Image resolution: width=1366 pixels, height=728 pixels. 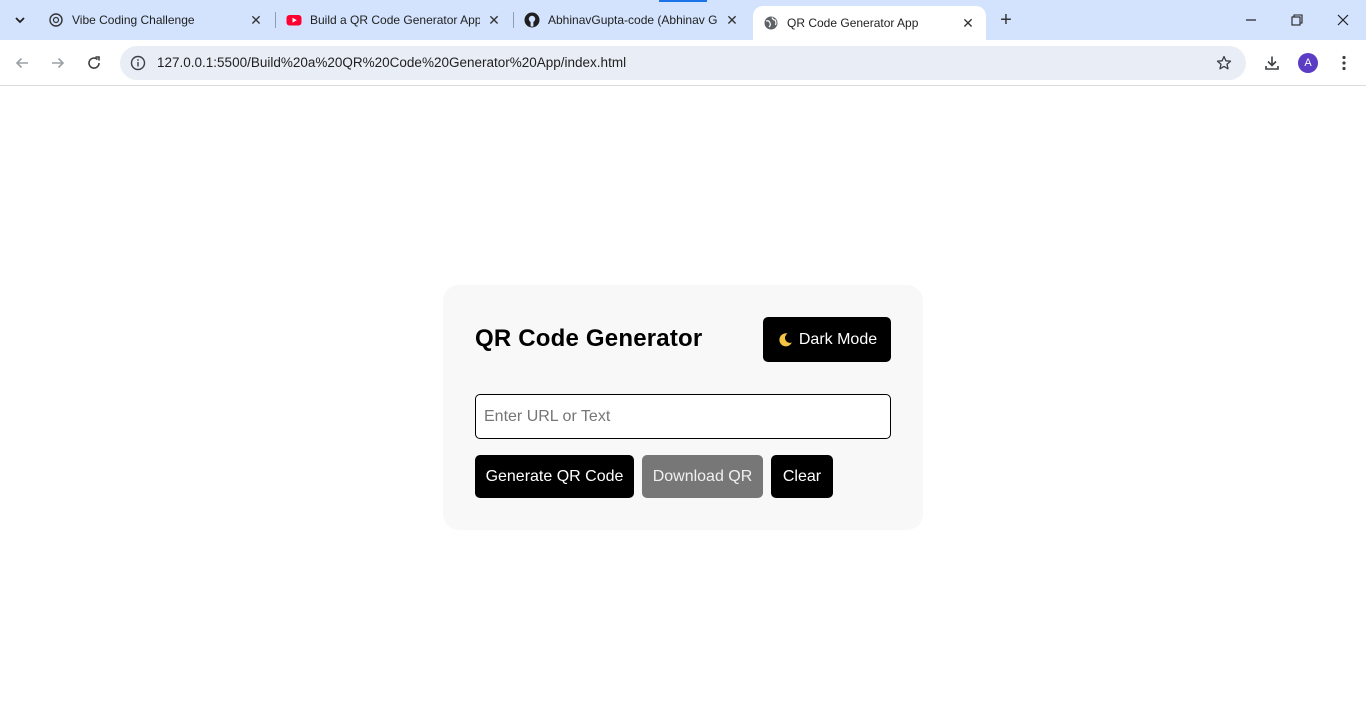 What do you see at coordinates (838, 339) in the screenshot?
I see `dark-mode-label: Dark Mode` at bounding box center [838, 339].